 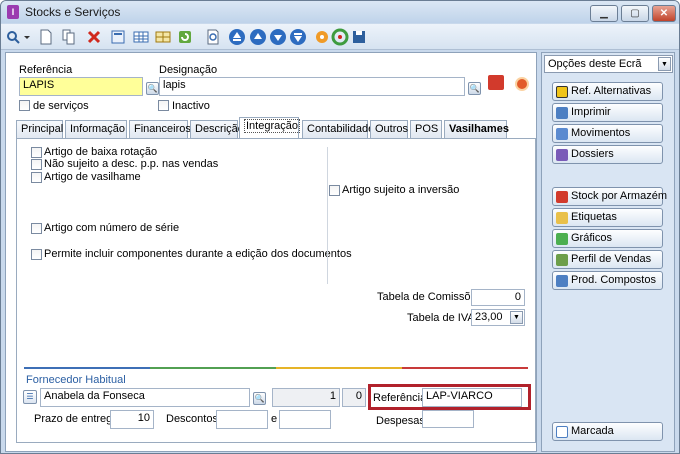 What do you see at coordinates (242, 419) in the screenshot?
I see `desconto1-input` at bounding box center [242, 419].